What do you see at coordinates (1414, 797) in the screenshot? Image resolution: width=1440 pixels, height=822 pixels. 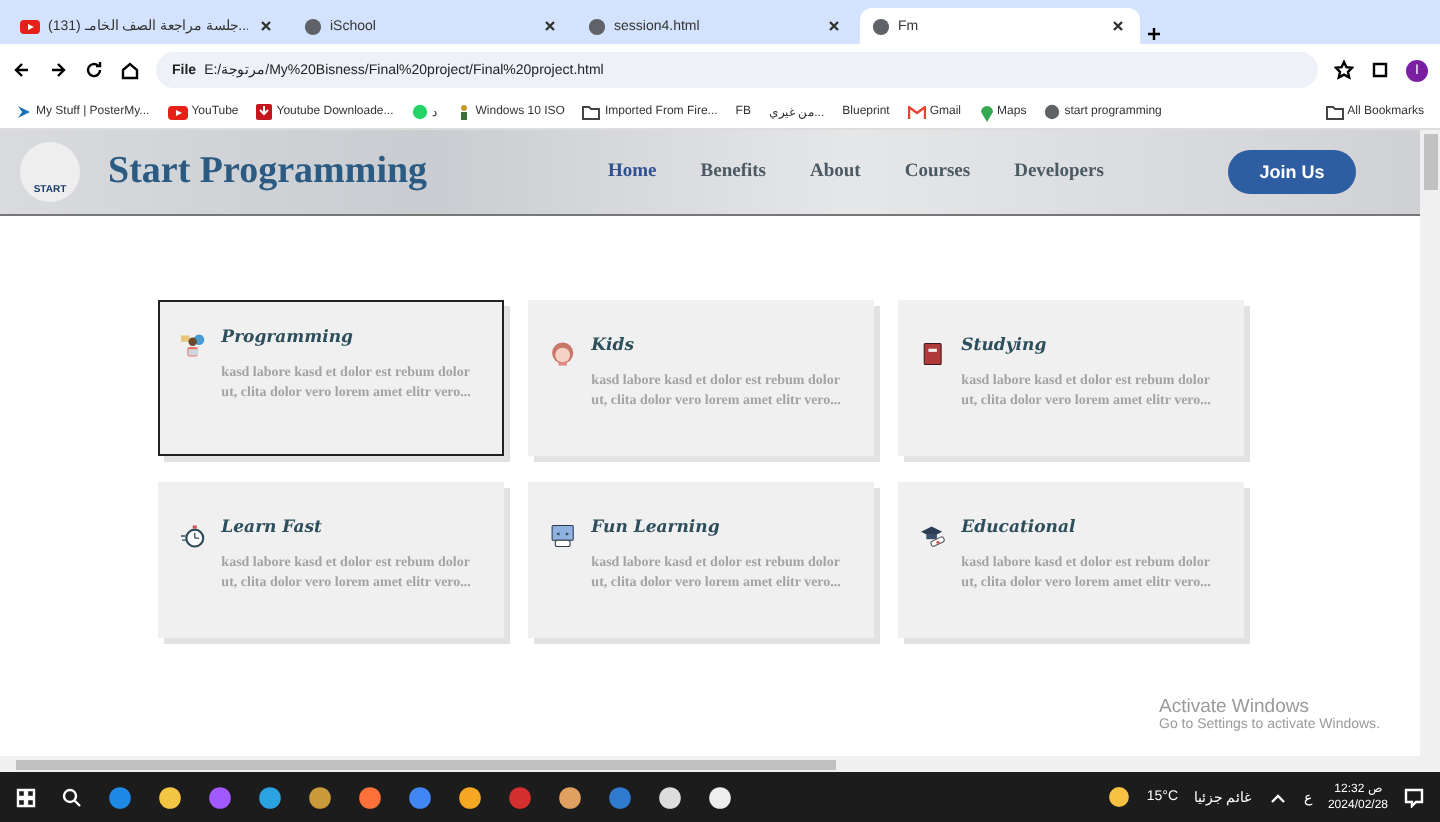 I see `notification-icon` at bounding box center [1414, 797].